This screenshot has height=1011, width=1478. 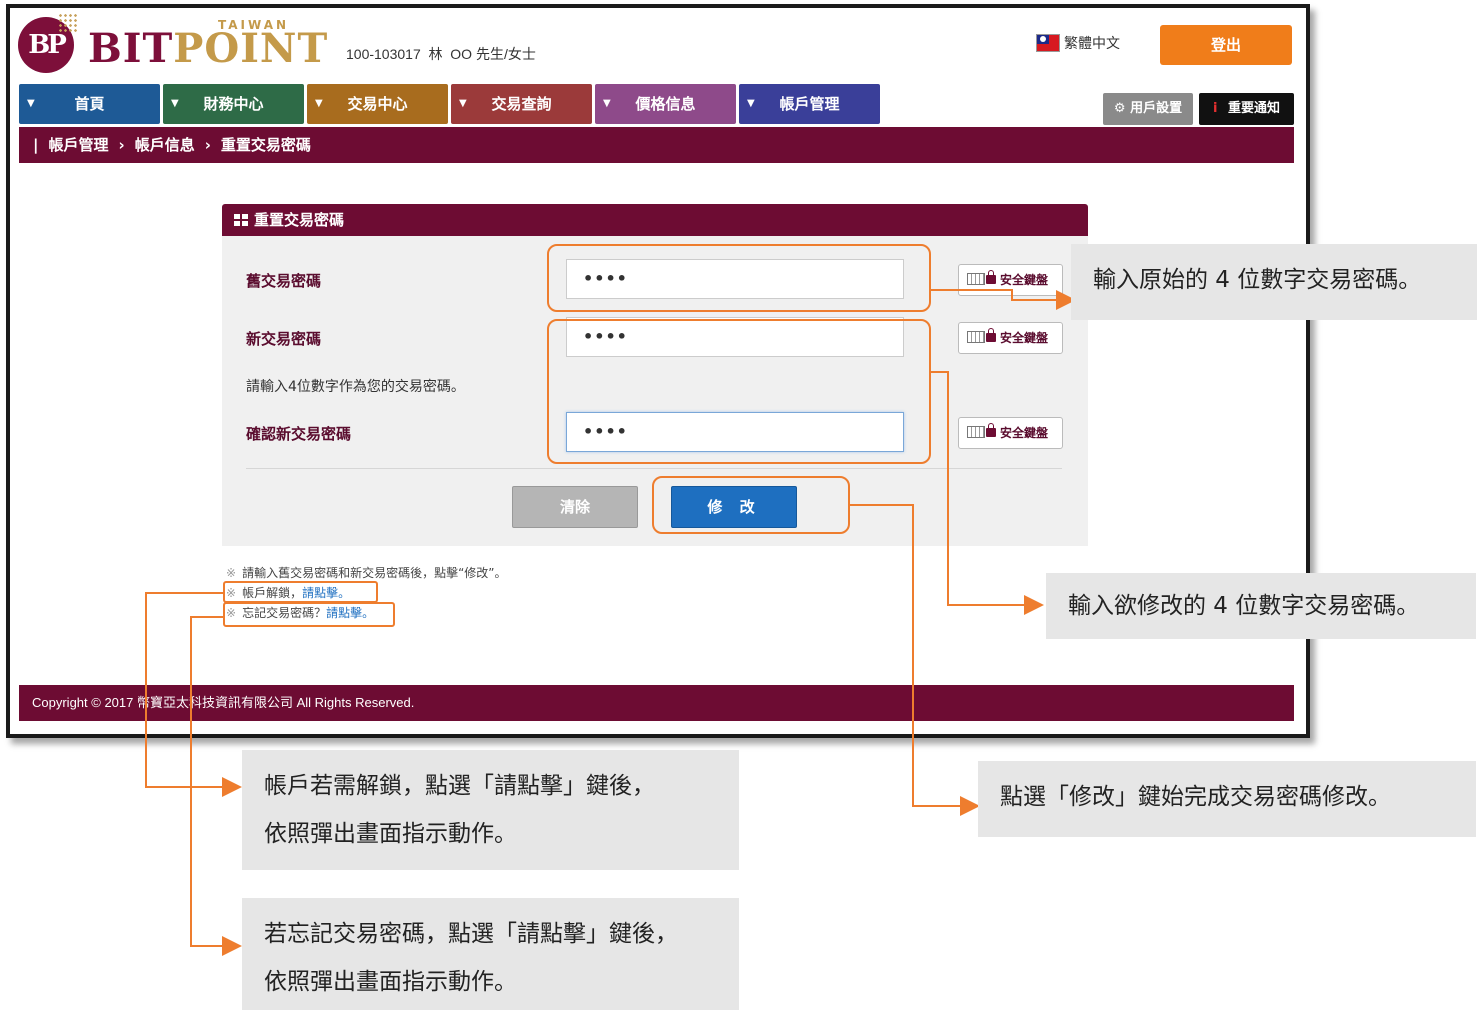 What do you see at coordinates (490, 954) in the screenshot?
I see `callout-forgot-password: 若忘記交易密碼，點選「請點擊」鍵後， 依照彈出畫面指示動作。` at bounding box center [490, 954].